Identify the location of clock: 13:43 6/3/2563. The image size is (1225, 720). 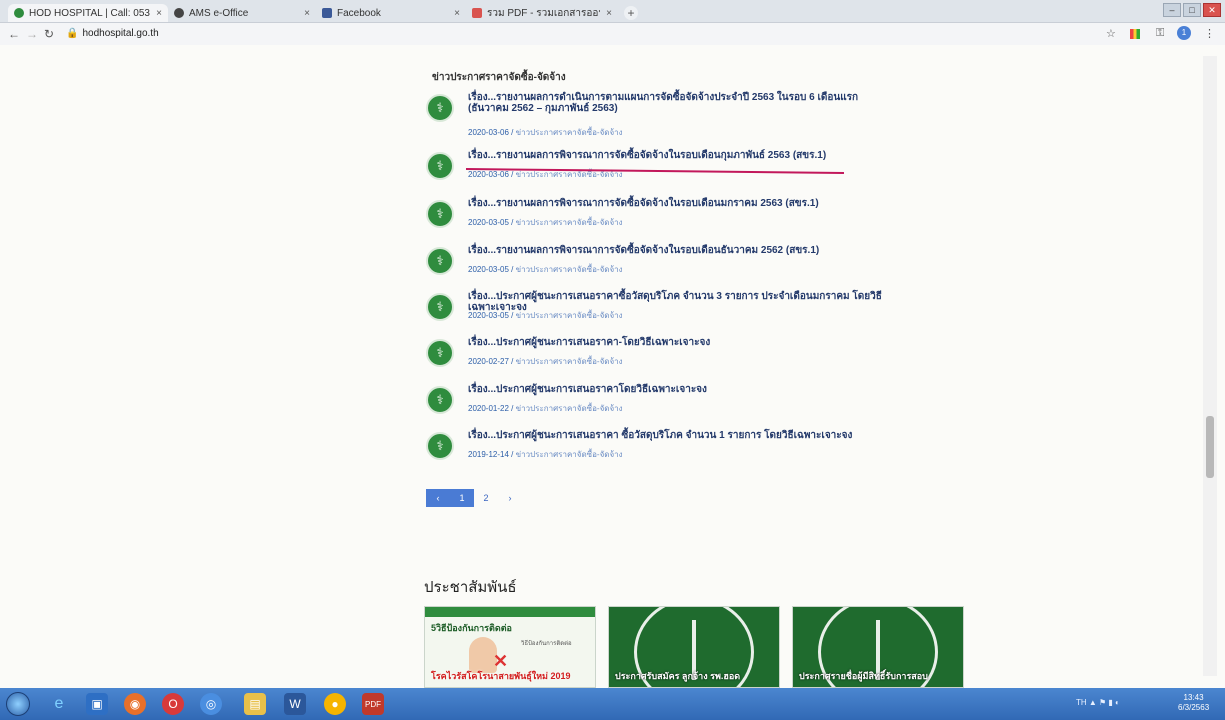
(1193, 703).